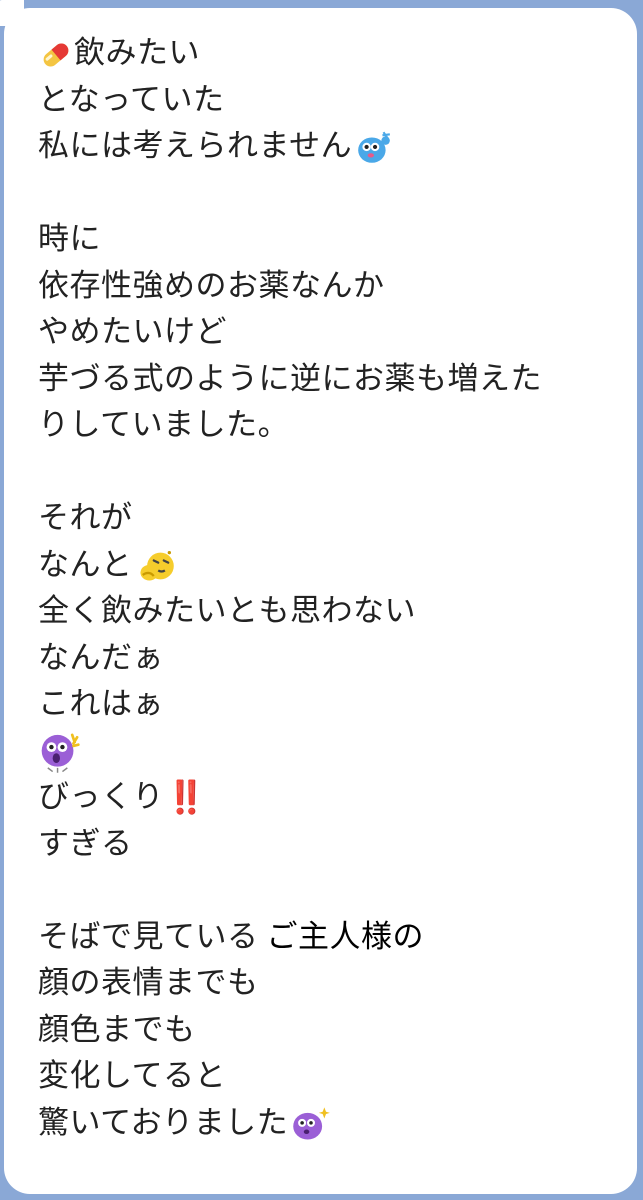 The image size is (643, 1200). Describe the element at coordinates (69, 239) in the screenshot. I see `message-line-text: 時に` at that location.